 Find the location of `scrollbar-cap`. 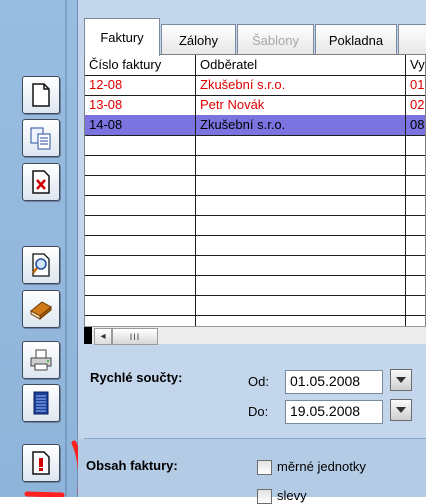

scrollbar-cap is located at coordinates (88, 335).